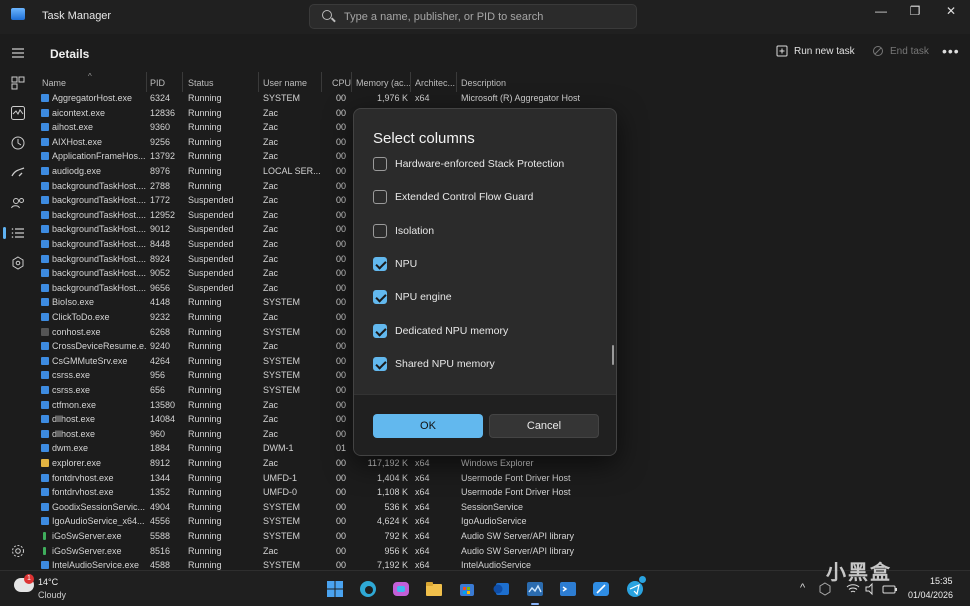 Image resolution: width=970 pixels, height=606 pixels. What do you see at coordinates (467, 589) in the screenshot?
I see `microsoft-store-icon` at bounding box center [467, 589].